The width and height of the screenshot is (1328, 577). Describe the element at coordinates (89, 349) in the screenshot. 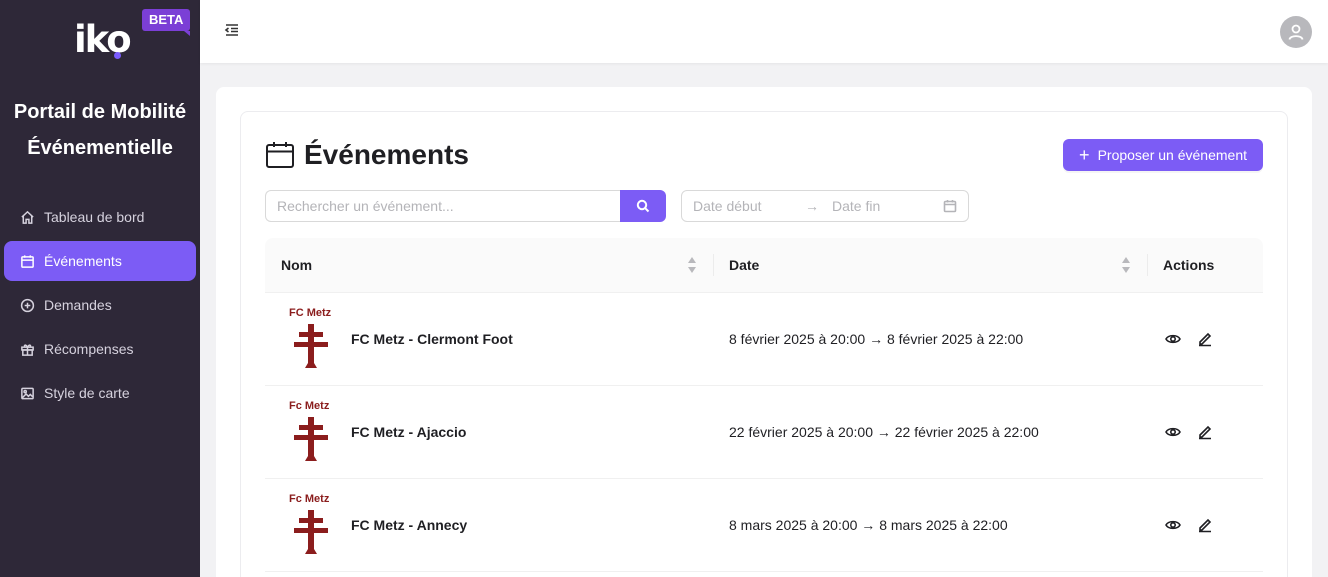

I see `sidebar-item-label: Récompenses` at that location.